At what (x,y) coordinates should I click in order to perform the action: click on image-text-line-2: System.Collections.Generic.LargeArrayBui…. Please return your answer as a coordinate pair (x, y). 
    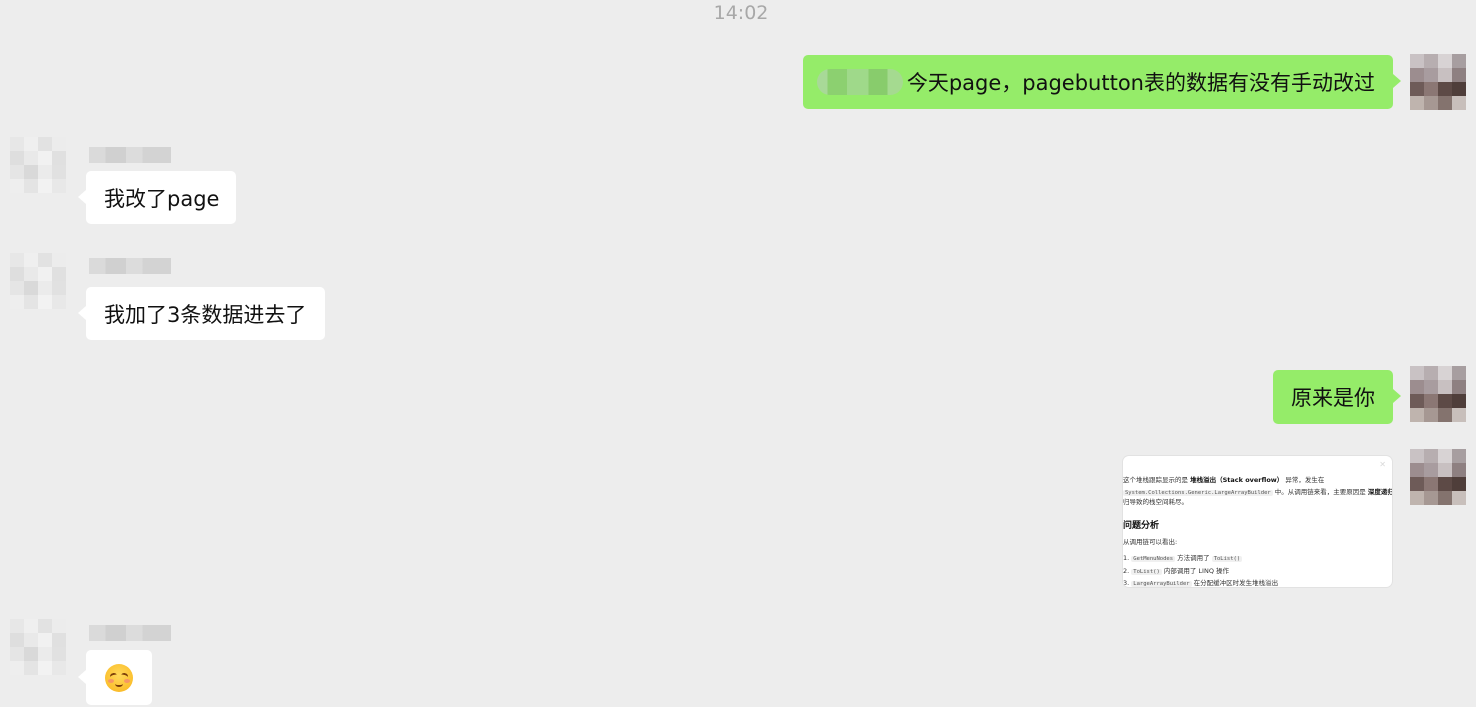
    Looking at the image, I should click on (1257, 492).